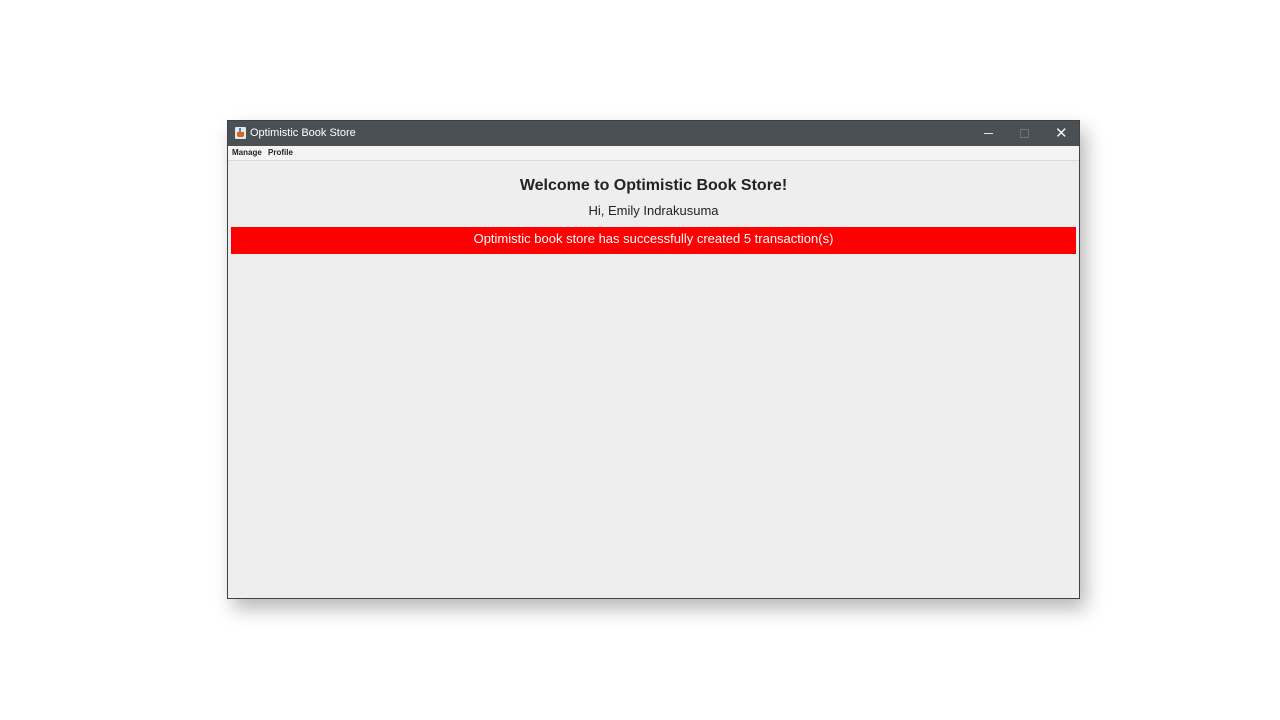 This screenshot has height=720, width=1280. Describe the element at coordinates (247, 153) in the screenshot. I see `menu-manage: Manage` at that location.